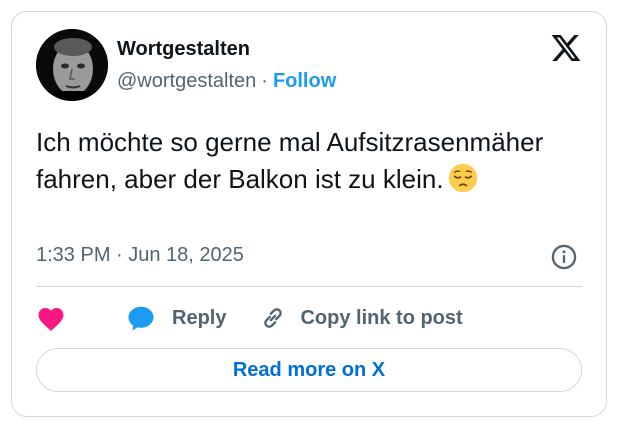  I want to click on avatar, so click(72, 65).